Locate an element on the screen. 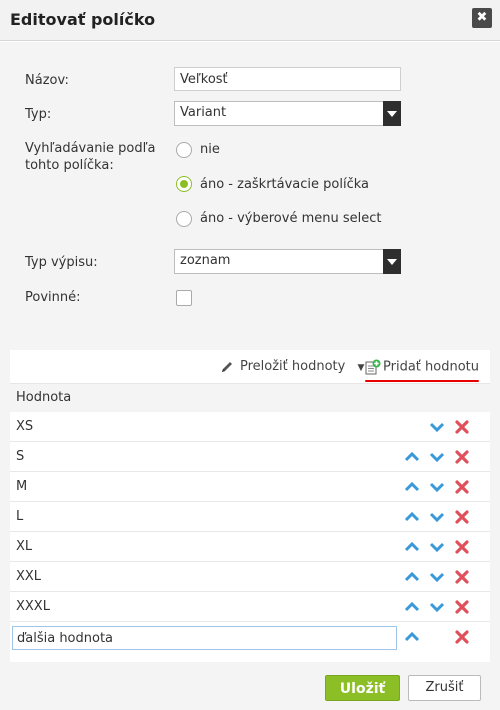 This screenshot has width=500, height=710. cancel-button: Zrušiť is located at coordinates (444, 688).